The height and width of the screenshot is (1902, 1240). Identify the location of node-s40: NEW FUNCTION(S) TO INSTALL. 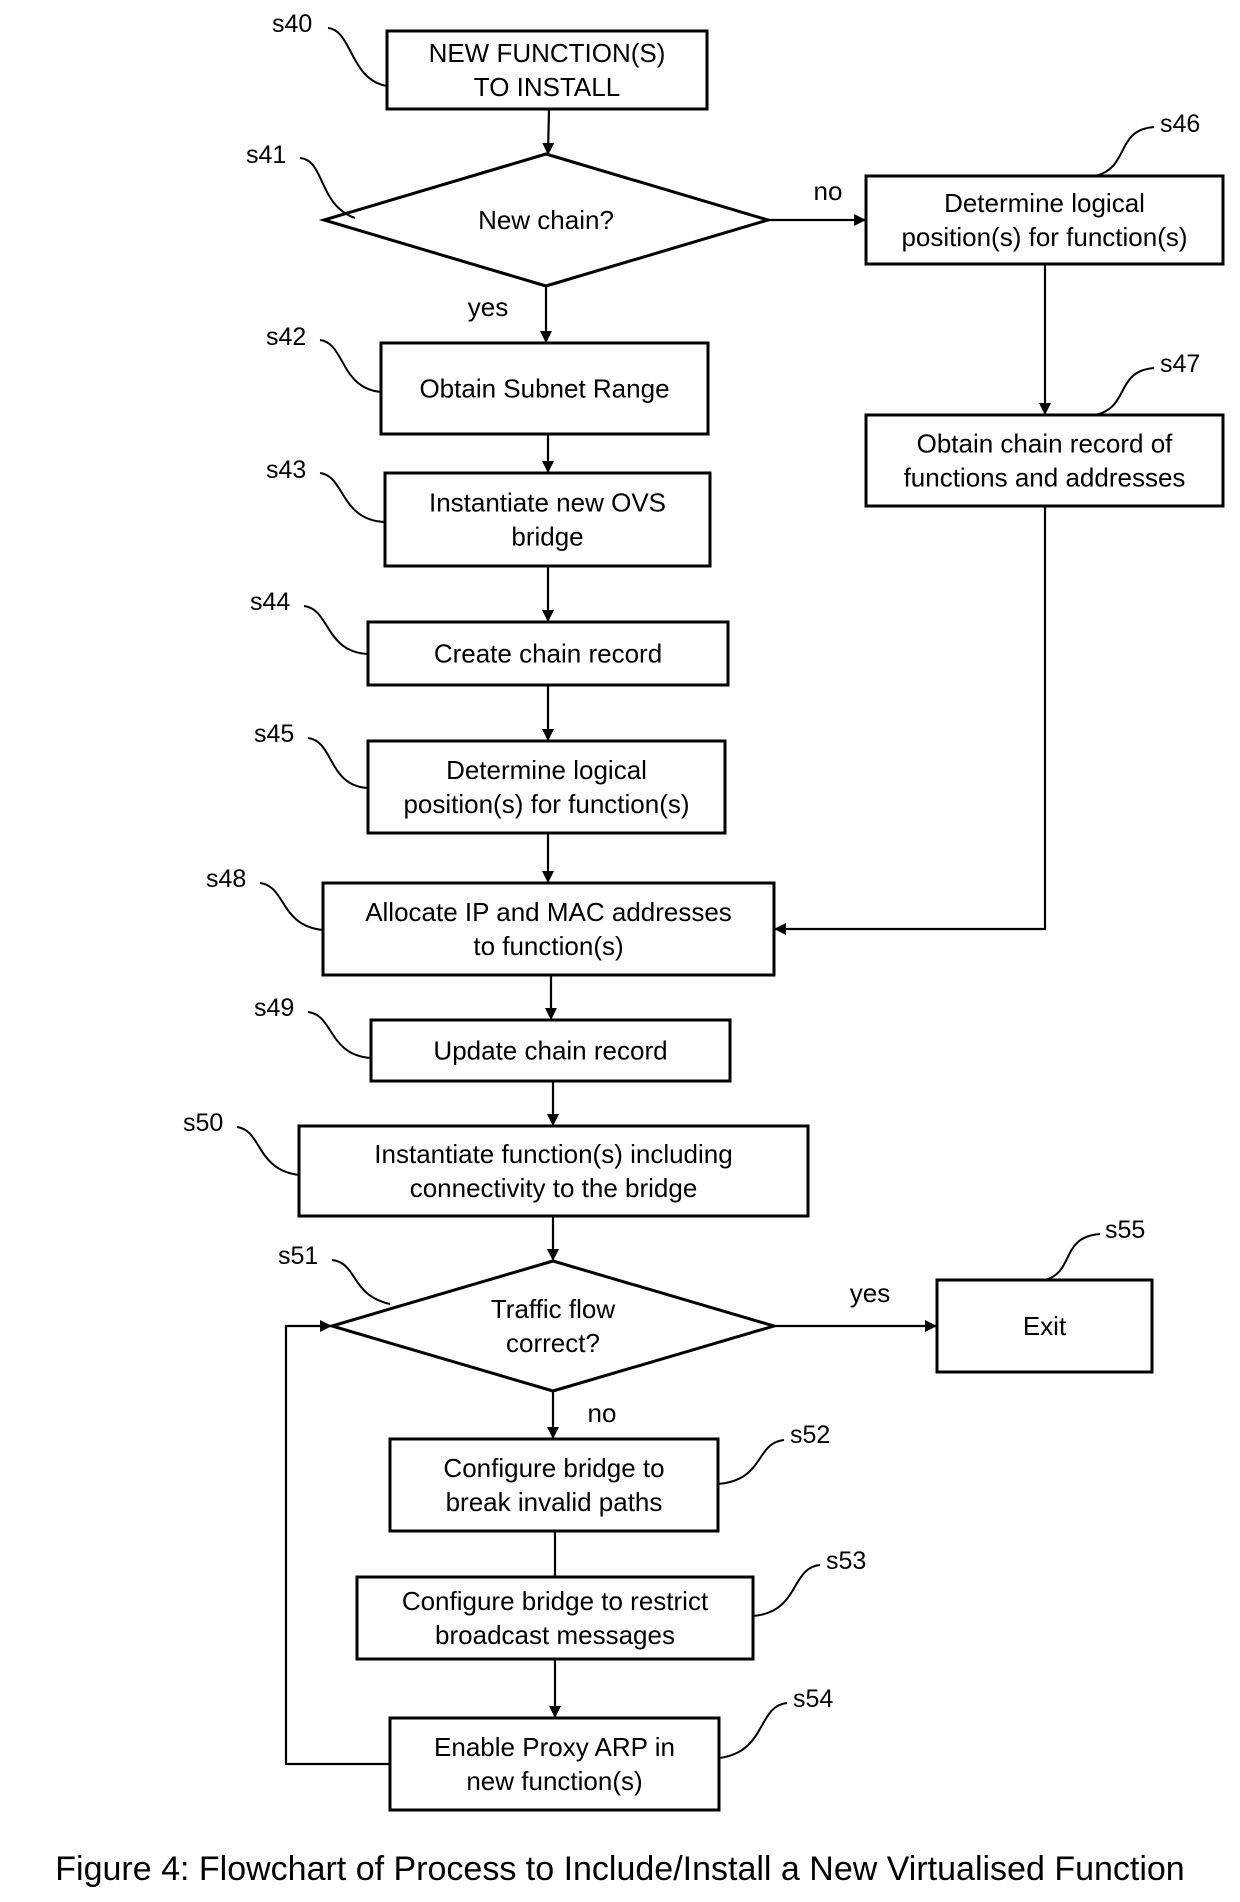
(547, 70).